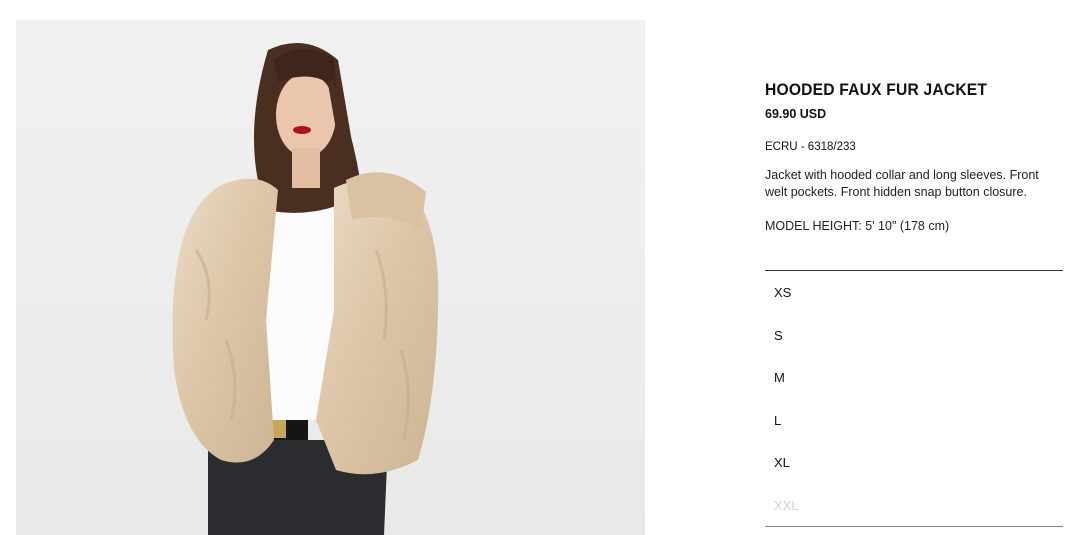 Image resolution: width=1080 pixels, height=535 pixels. What do you see at coordinates (914, 526) in the screenshot?
I see `size-list-bottom-divider` at bounding box center [914, 526].